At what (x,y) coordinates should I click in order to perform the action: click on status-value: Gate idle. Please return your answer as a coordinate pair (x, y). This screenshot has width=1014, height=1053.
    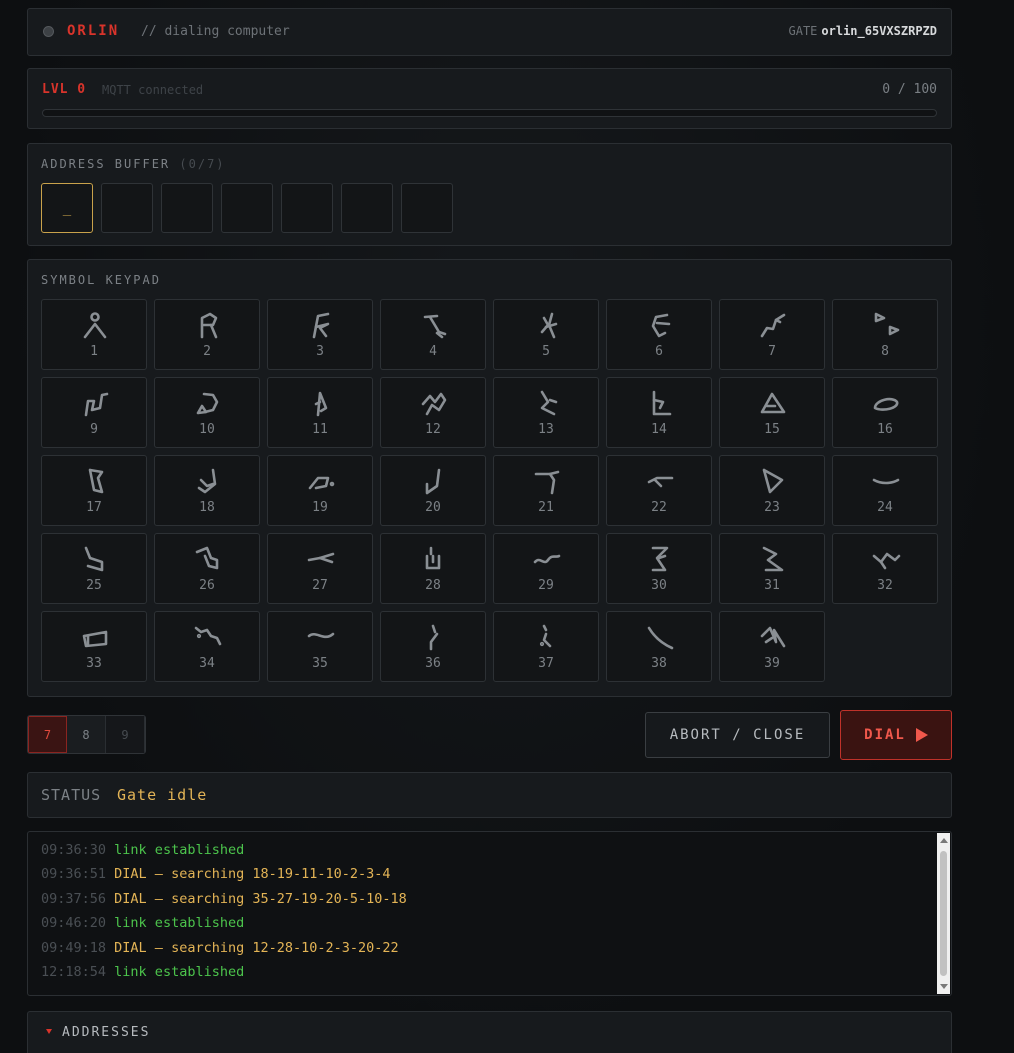
    Looking at the image, I should click on (162, 795).